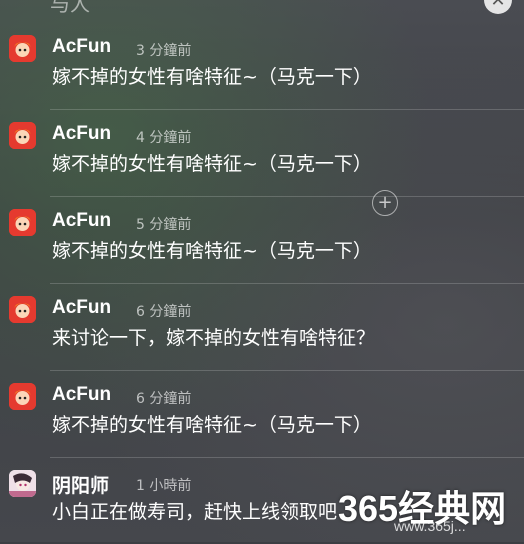 Image resolution: width=524 pixels, height=544 pixels. I want to click on add-button: +, so click(385, 203).